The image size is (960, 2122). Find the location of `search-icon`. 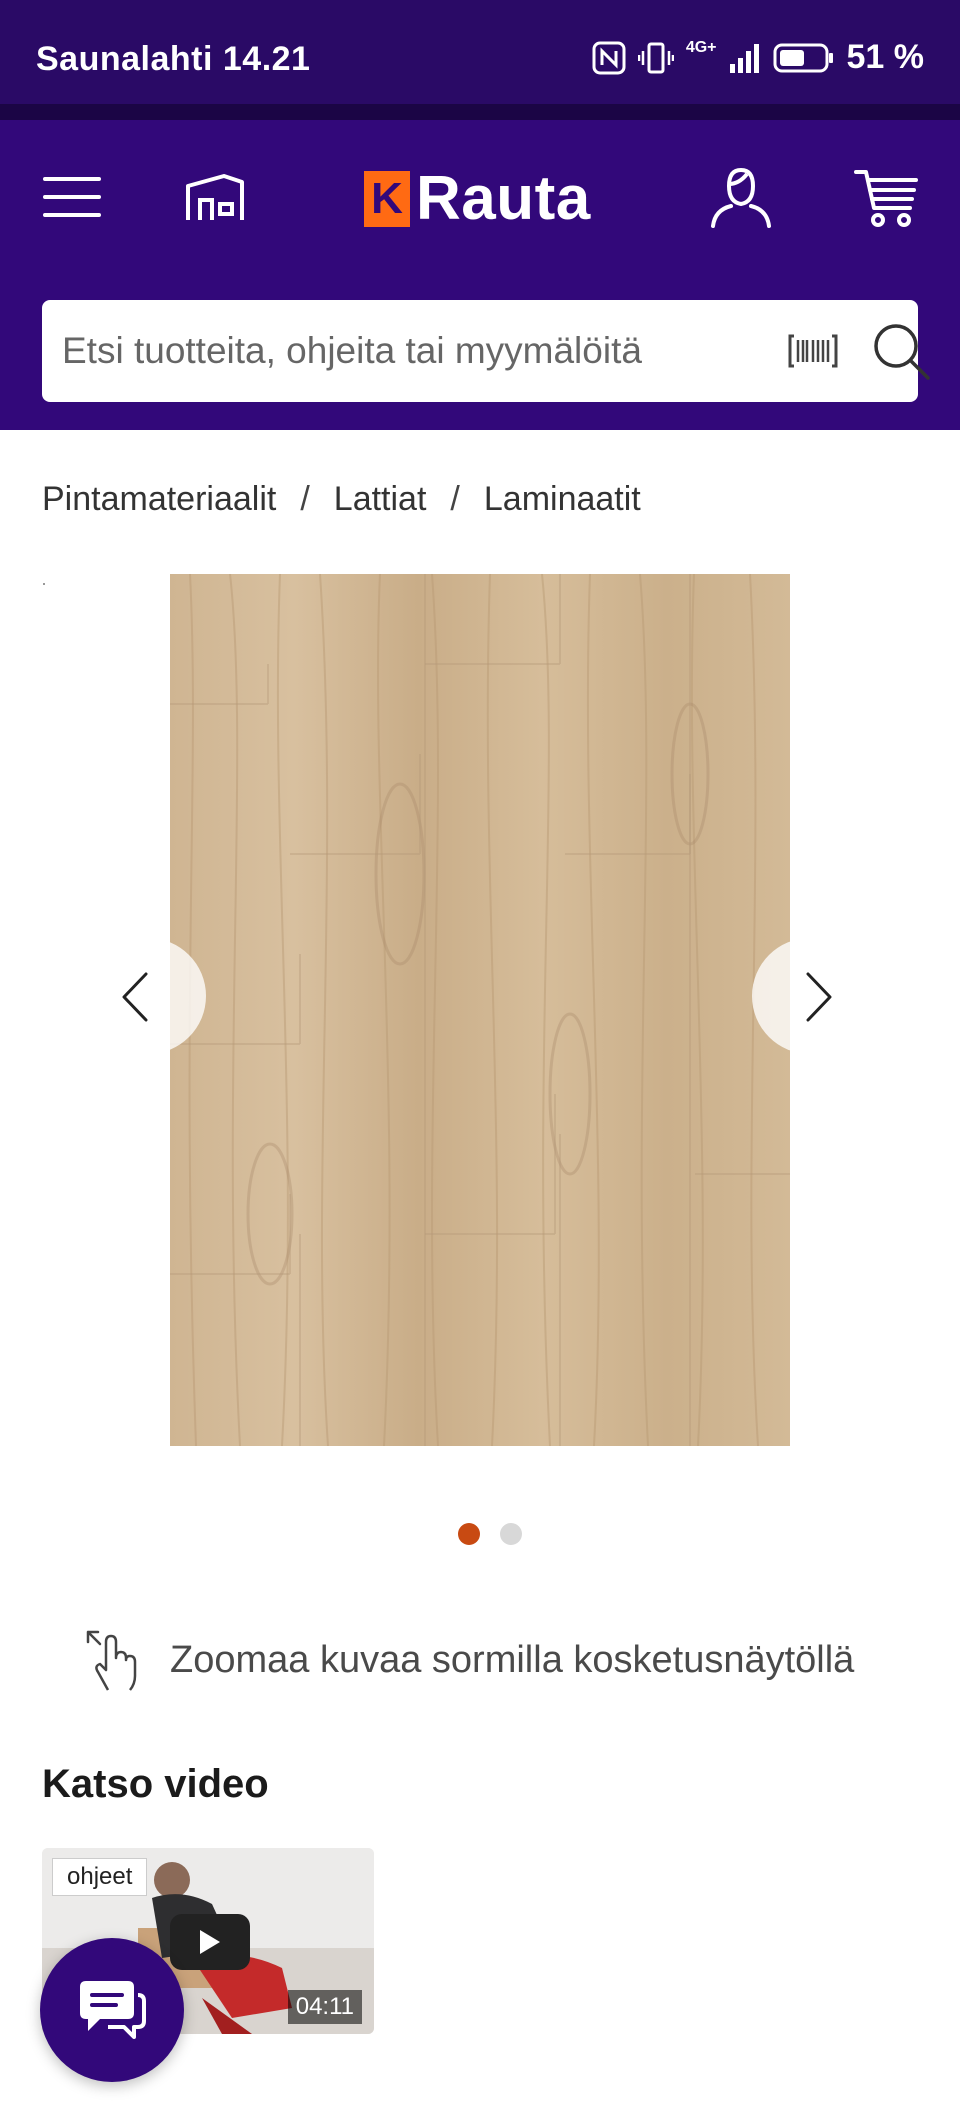

search-icon is located at coordinates (902, 352).